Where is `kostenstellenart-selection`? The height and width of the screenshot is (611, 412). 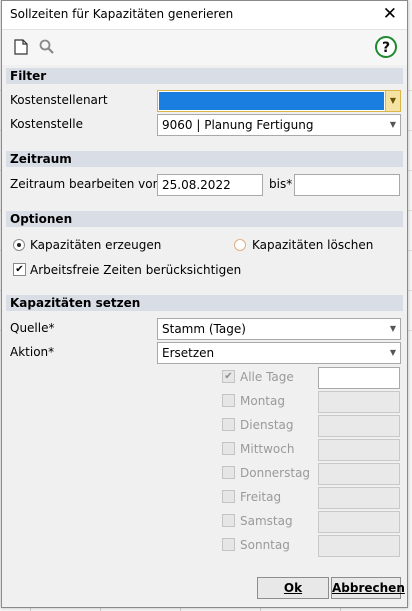 kostenstellenart-selection is located at coordinates (271, 101).